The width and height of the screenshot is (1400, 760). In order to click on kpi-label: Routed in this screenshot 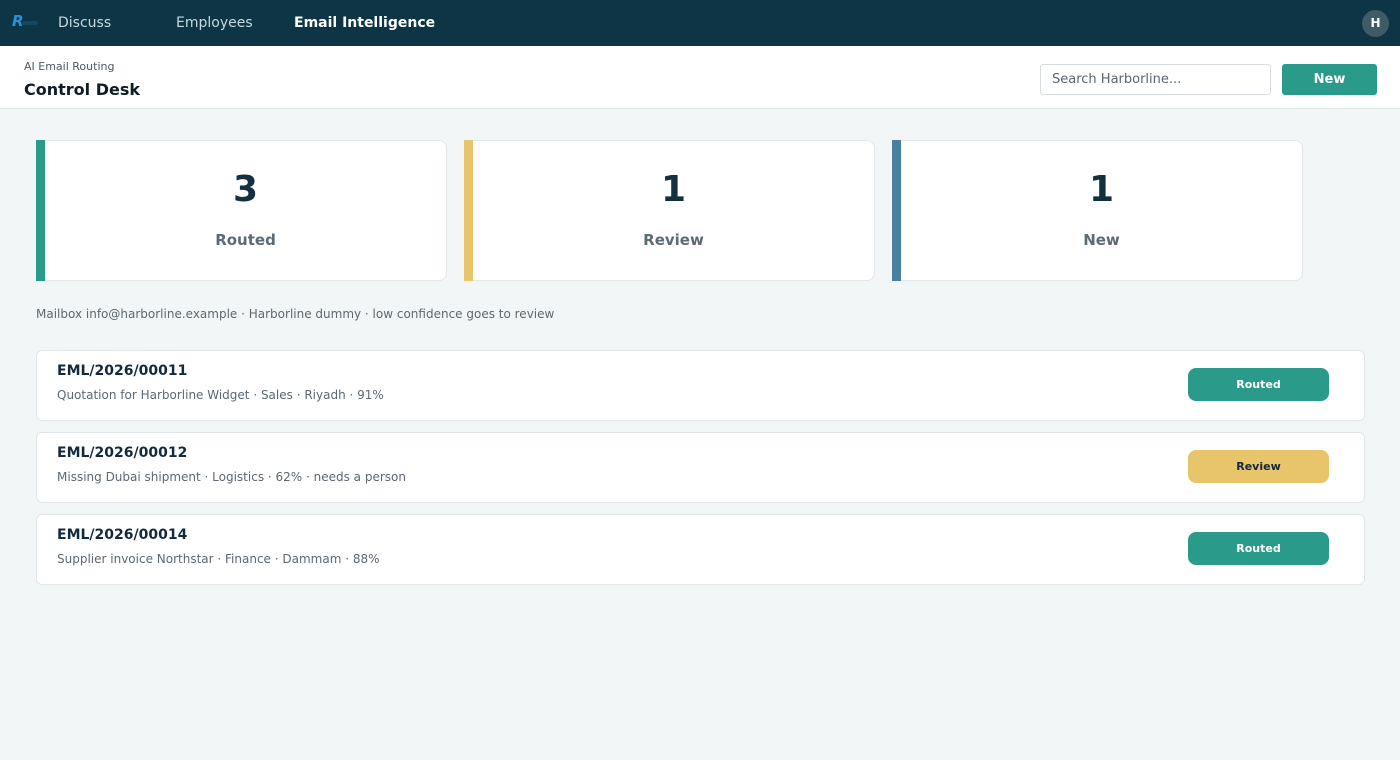, I will do `click(245, 240)`.